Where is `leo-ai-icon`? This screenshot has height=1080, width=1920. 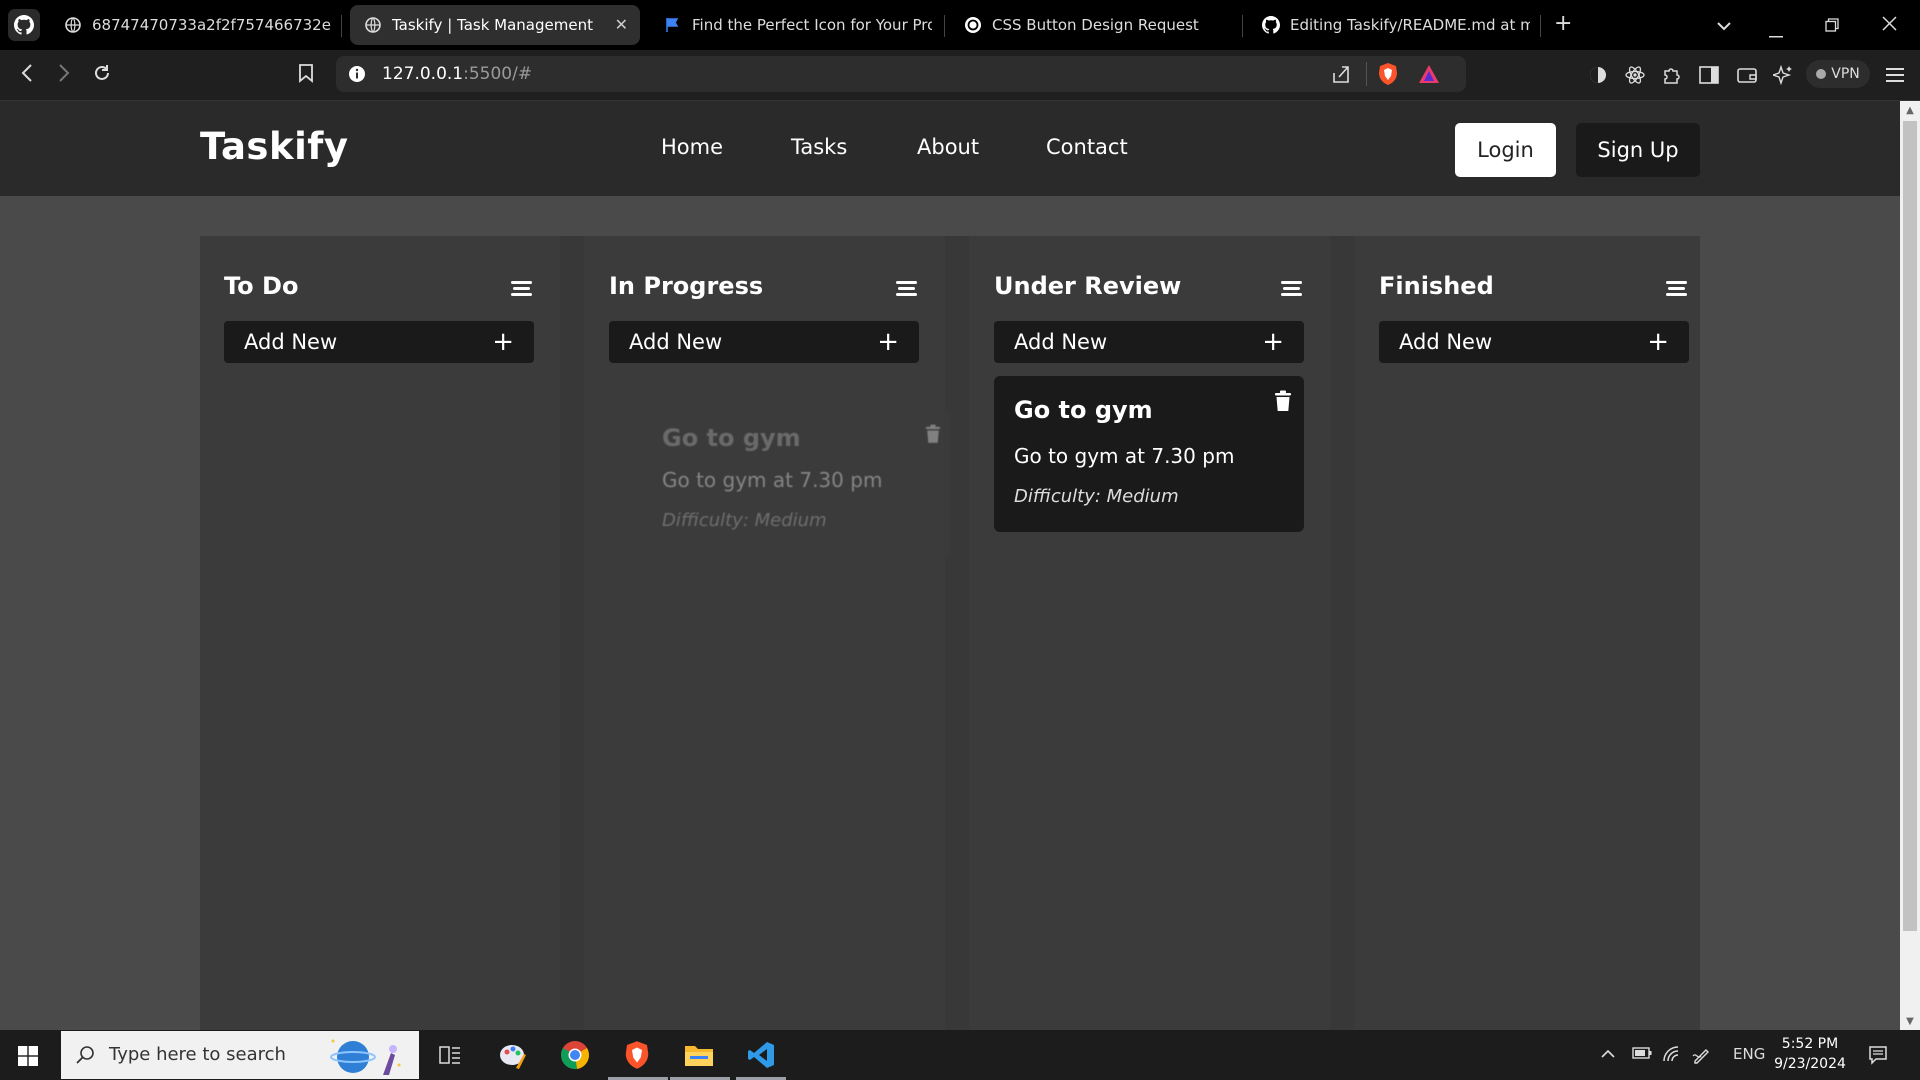
leo-ai-icon is located at coordinates (1783, 75).